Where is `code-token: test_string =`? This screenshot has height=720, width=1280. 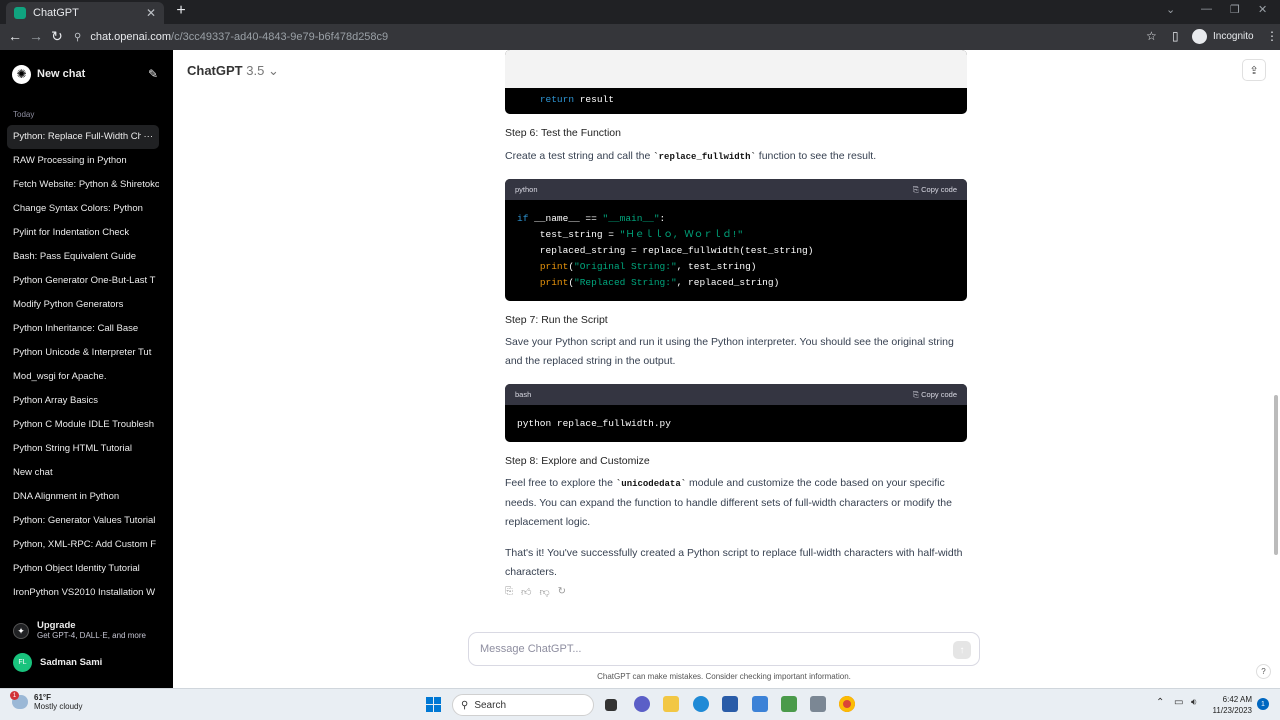
code-token: test_string = is located at coordinates (568, 234).